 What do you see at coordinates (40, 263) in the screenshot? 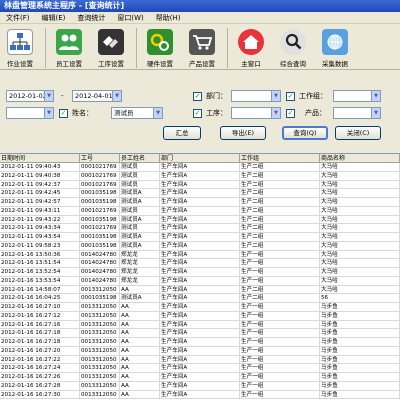
I see `table-cell: 2012-01-16 13:51:54` at bounding box center [40, 263].